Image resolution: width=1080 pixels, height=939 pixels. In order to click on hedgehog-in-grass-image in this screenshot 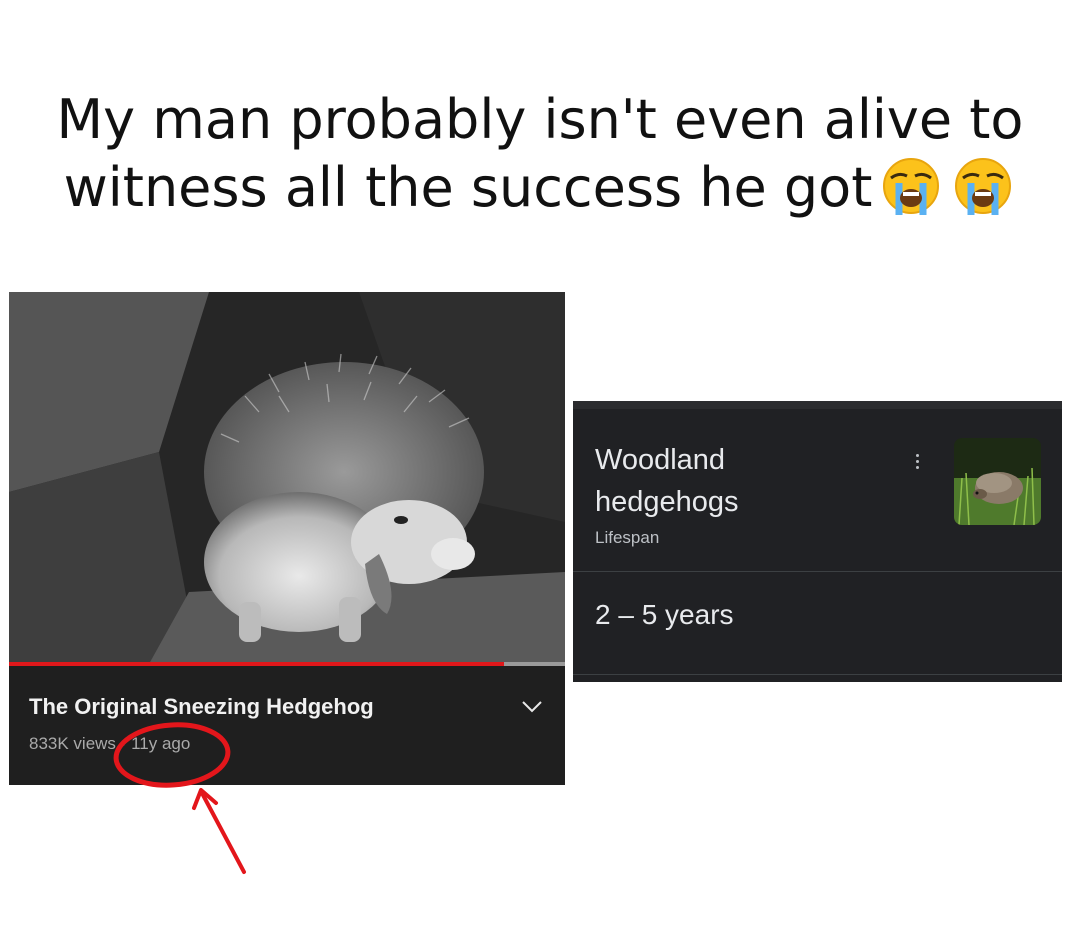, I will do `click(997, 481)`.